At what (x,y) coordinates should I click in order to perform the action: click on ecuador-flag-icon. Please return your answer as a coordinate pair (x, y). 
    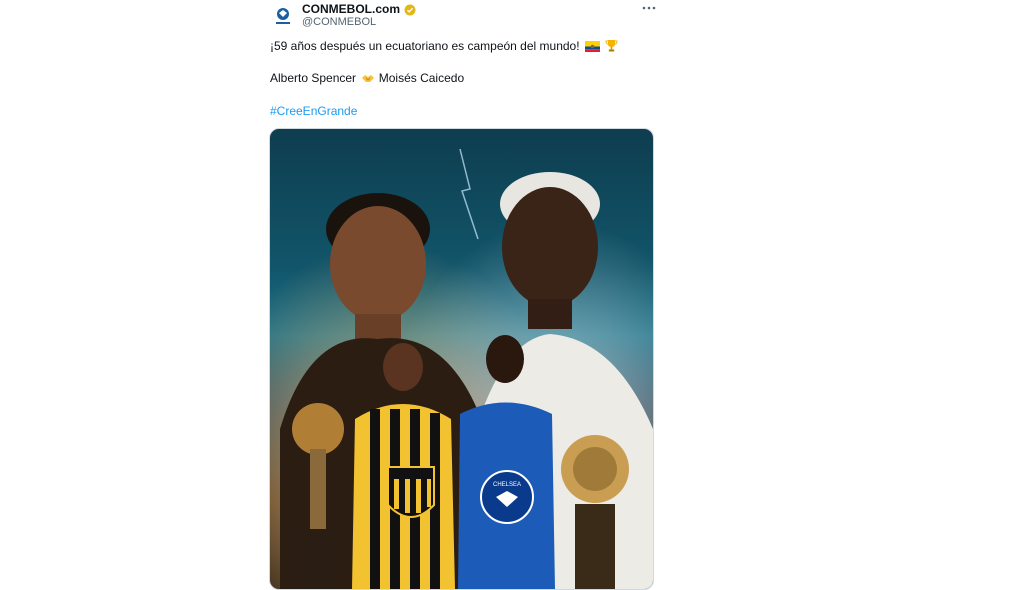
    Looking at the image, I should click on (592, 48).